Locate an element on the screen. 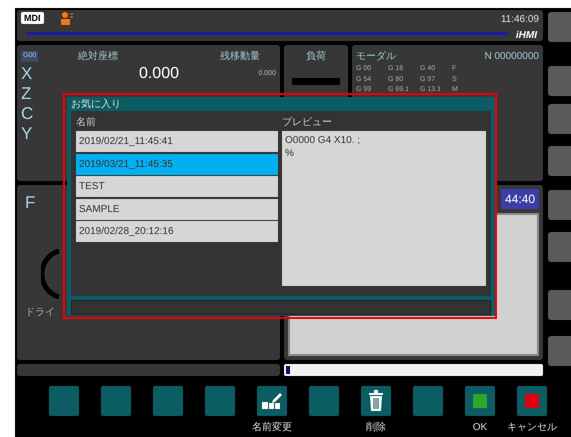 This screenshot has width=571, height=437. axis-name: Z is located at coordinates (26, 94).